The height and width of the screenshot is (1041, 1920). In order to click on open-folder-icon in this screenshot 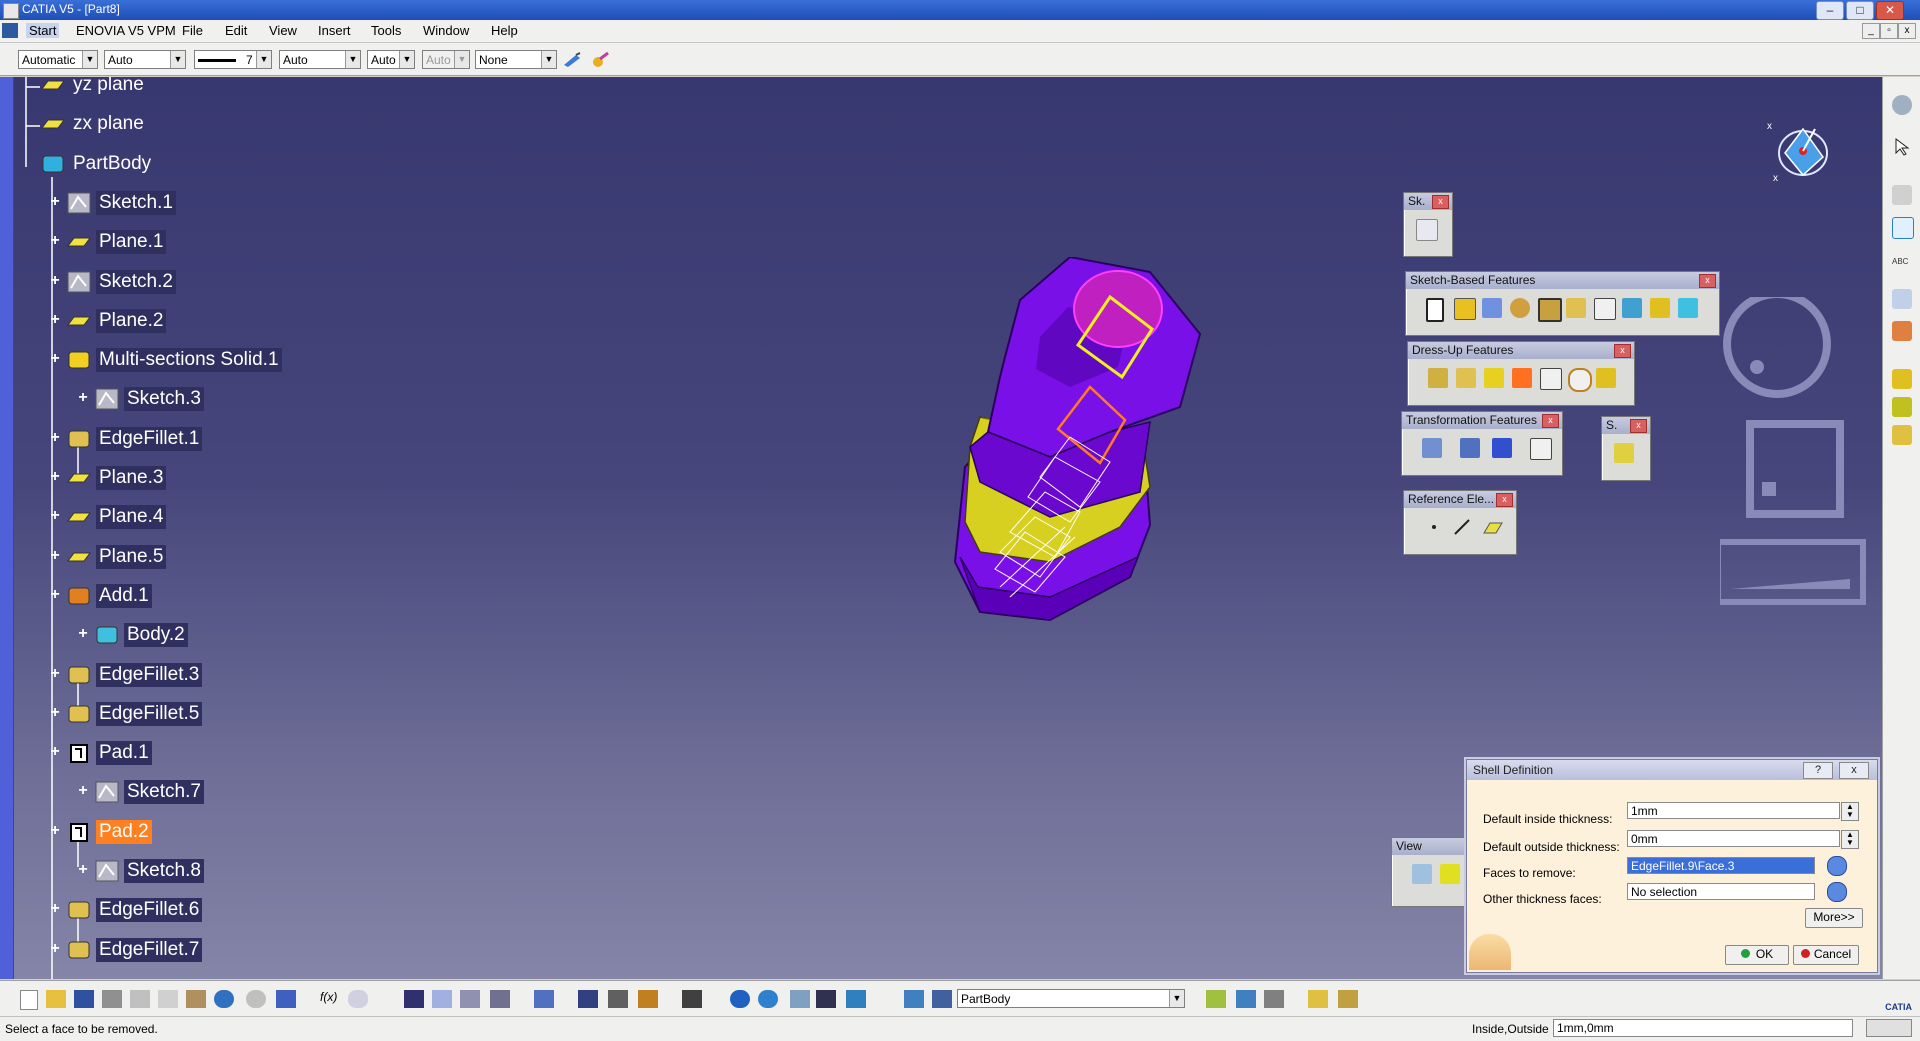, I will do `click(56, 999)`.